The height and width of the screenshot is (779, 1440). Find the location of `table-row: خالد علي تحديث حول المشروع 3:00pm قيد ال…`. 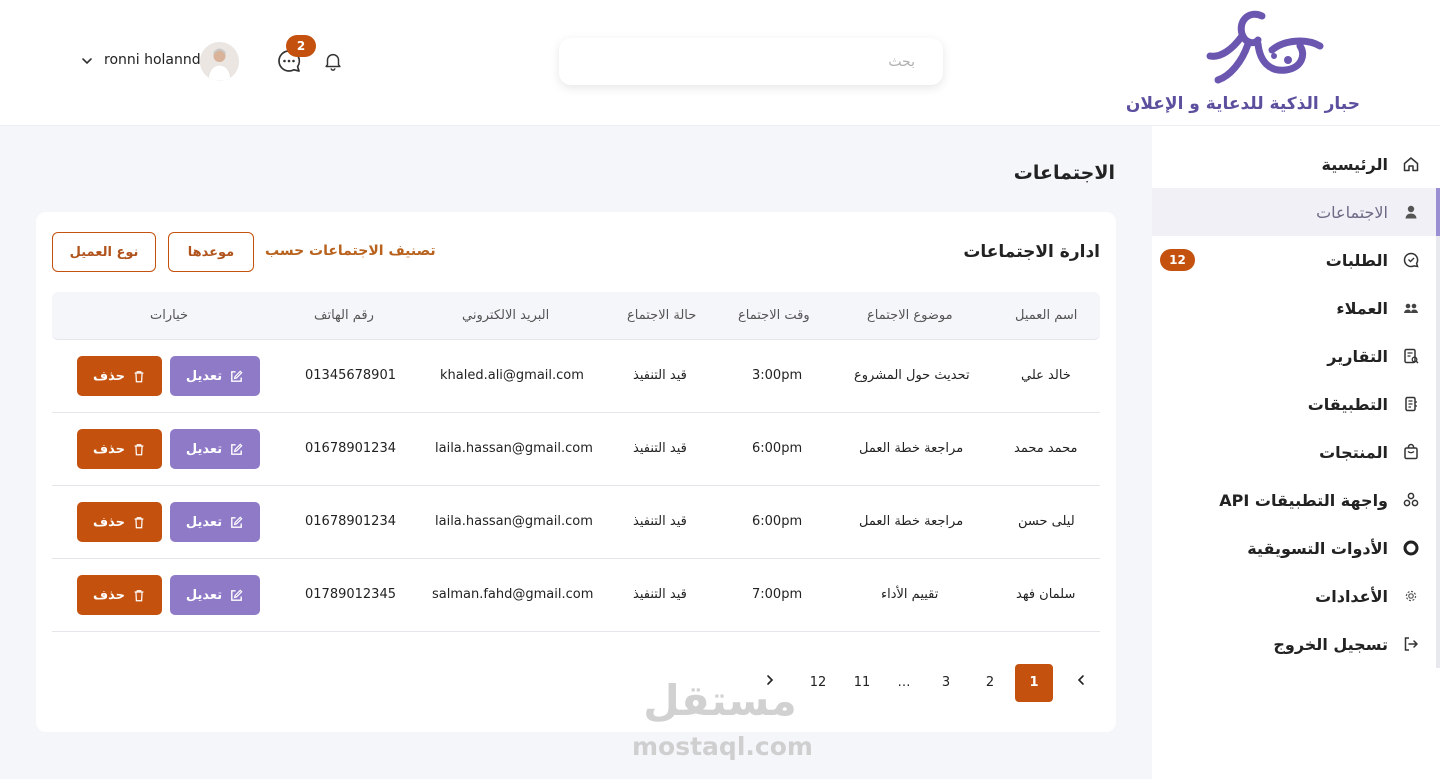

table-row: خالد علي تحديث حول المشروع 3:00pm قيد ال… is located at coordinates (576, 376).